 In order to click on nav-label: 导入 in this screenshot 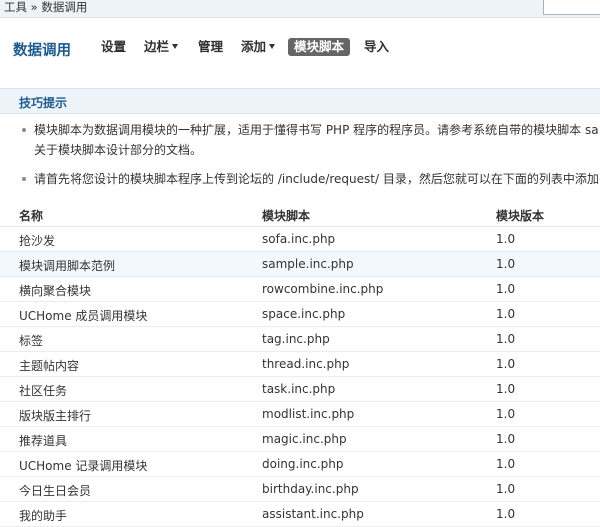, I will do `click(377, 46)`.